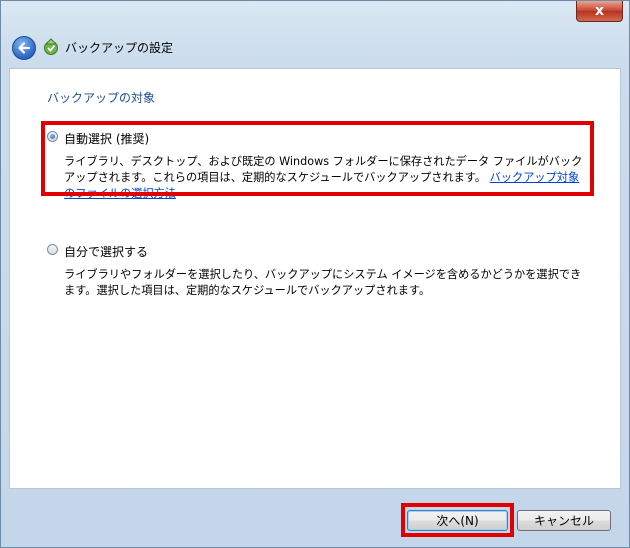 The image size is (630, 548). Describe the element at coordinates (101, 98) in the screenshot. I see `section-title: バックアップの対象` at that location.